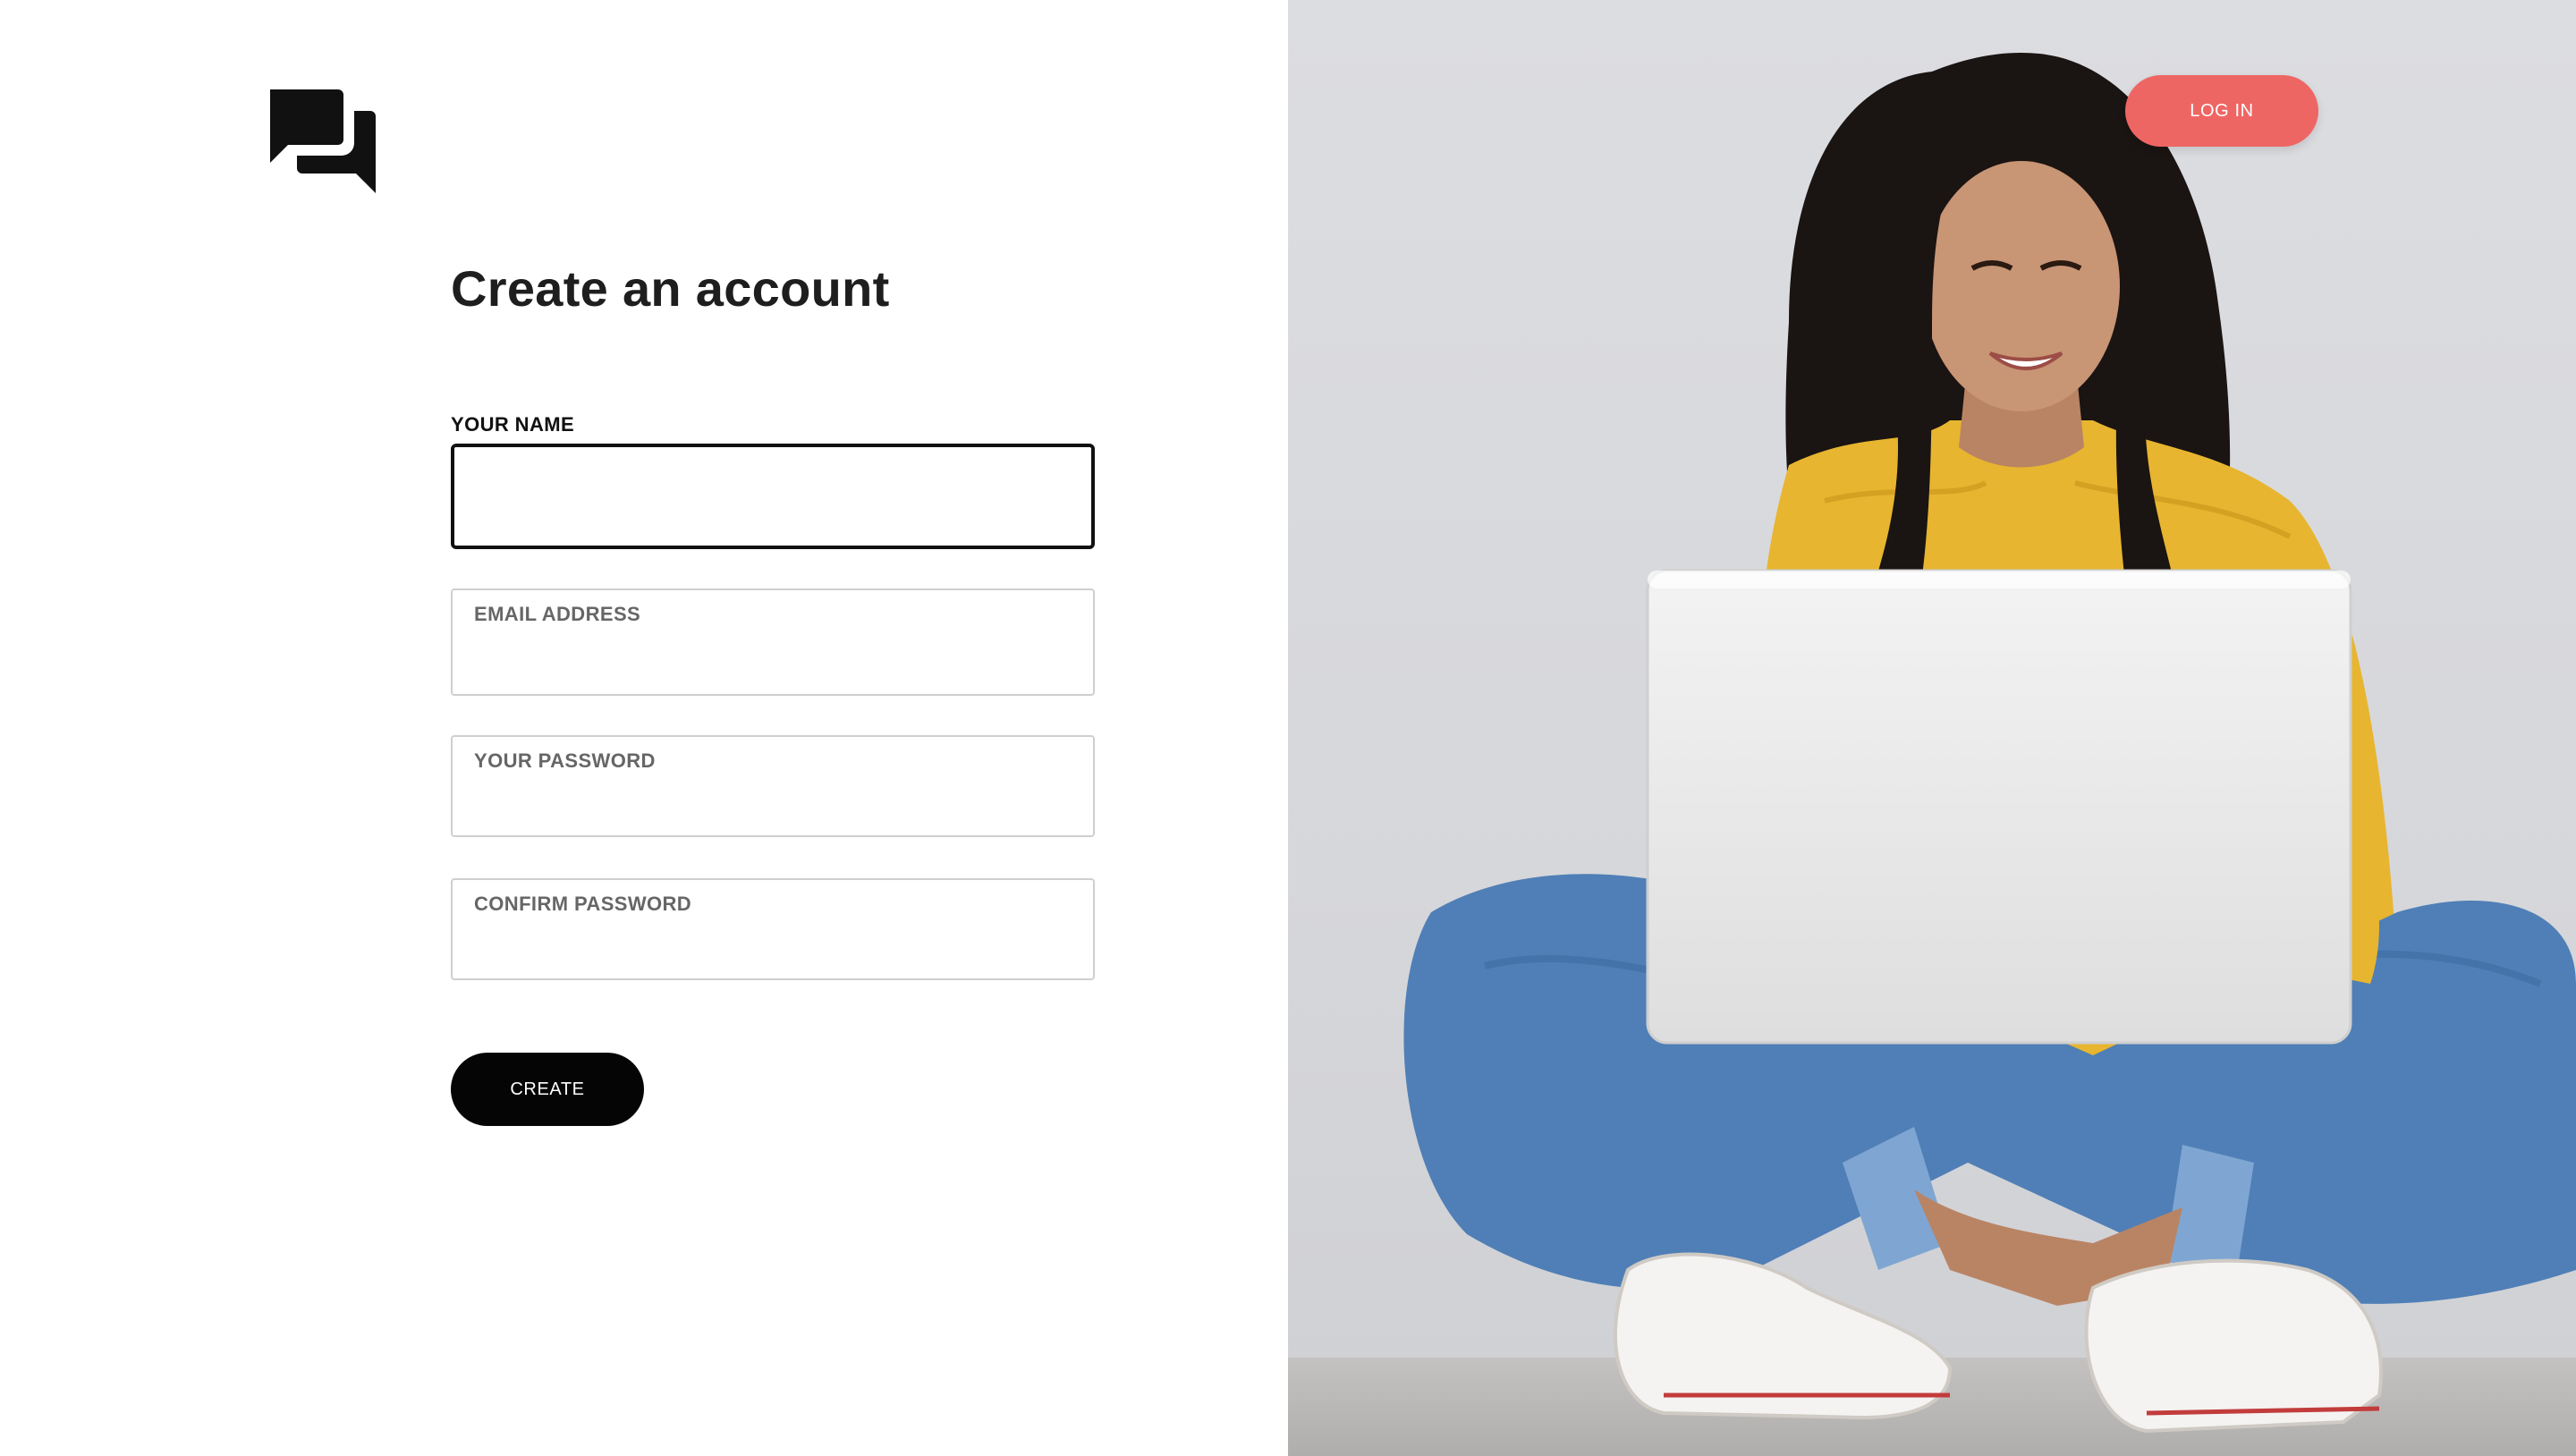  What do you see at coordinates (773, 808) in the screenshot?
I see `password-input` at bounding box center [773, 808].